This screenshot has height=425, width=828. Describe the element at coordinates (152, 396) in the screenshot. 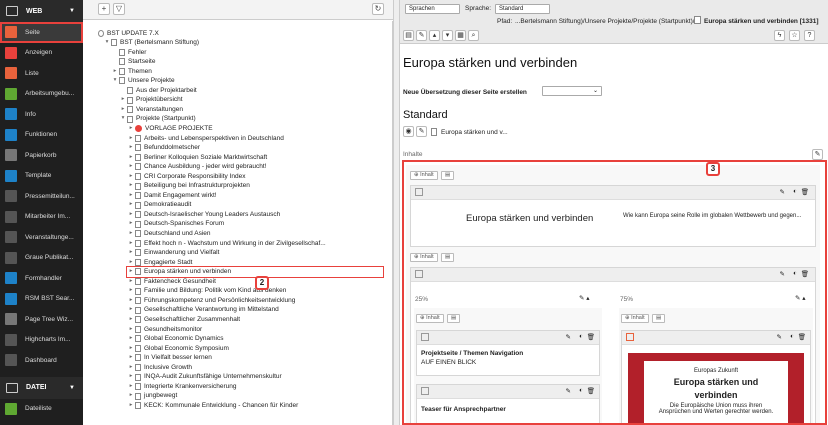

I see `tree-node: ▸ jungbewegt` at that location.